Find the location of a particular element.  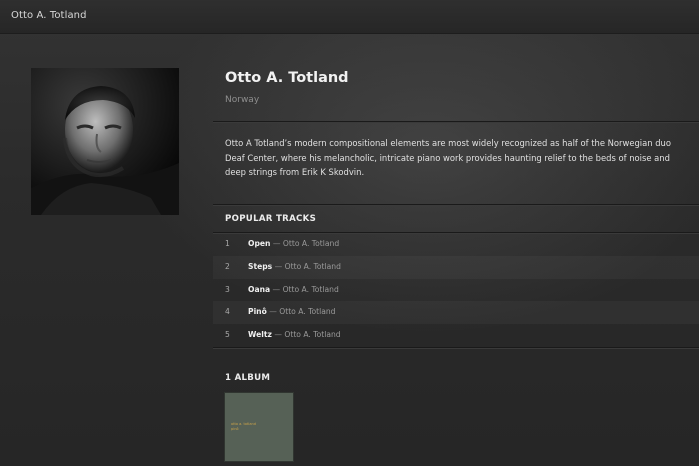

title-bar: Otto A. Totland is located at coordinates (349, 17).